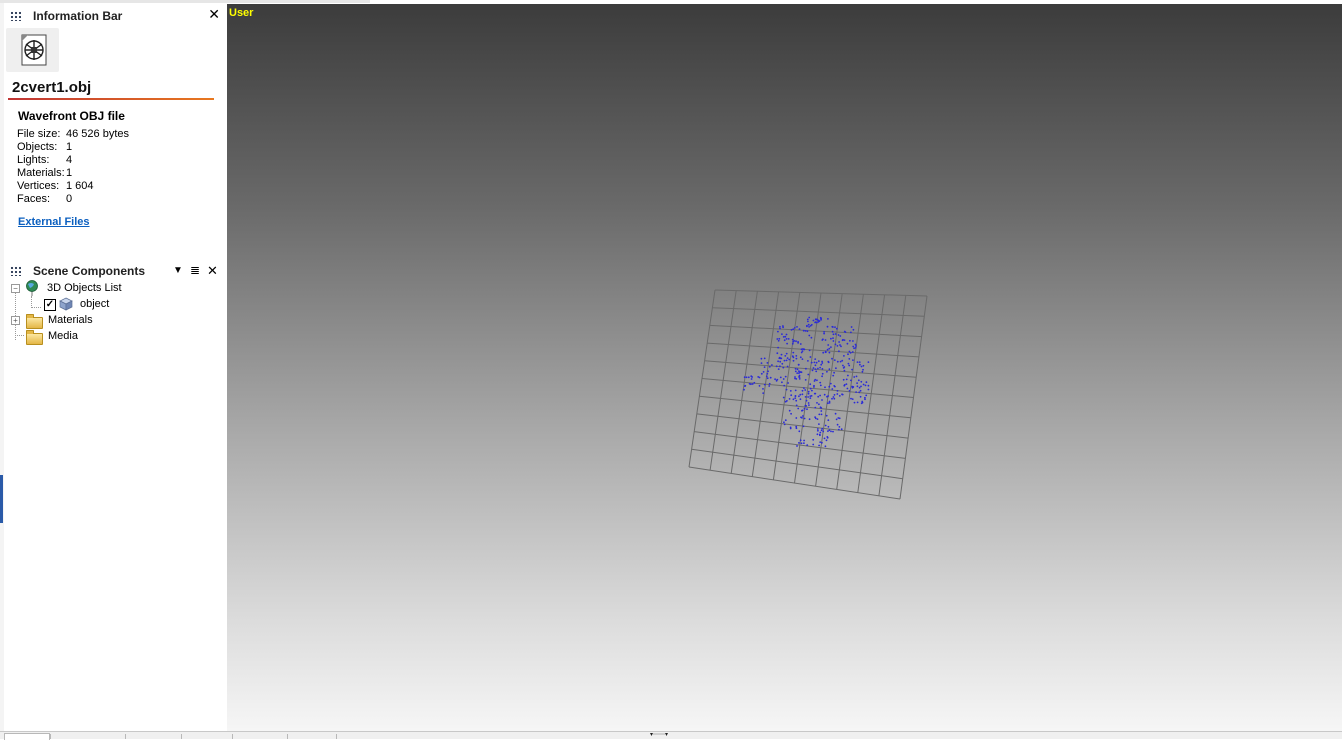 Image resolution: width=1342 pixels, height=740 pixels. I want to click on stat-row: Faces: 0, so click(73, 199).